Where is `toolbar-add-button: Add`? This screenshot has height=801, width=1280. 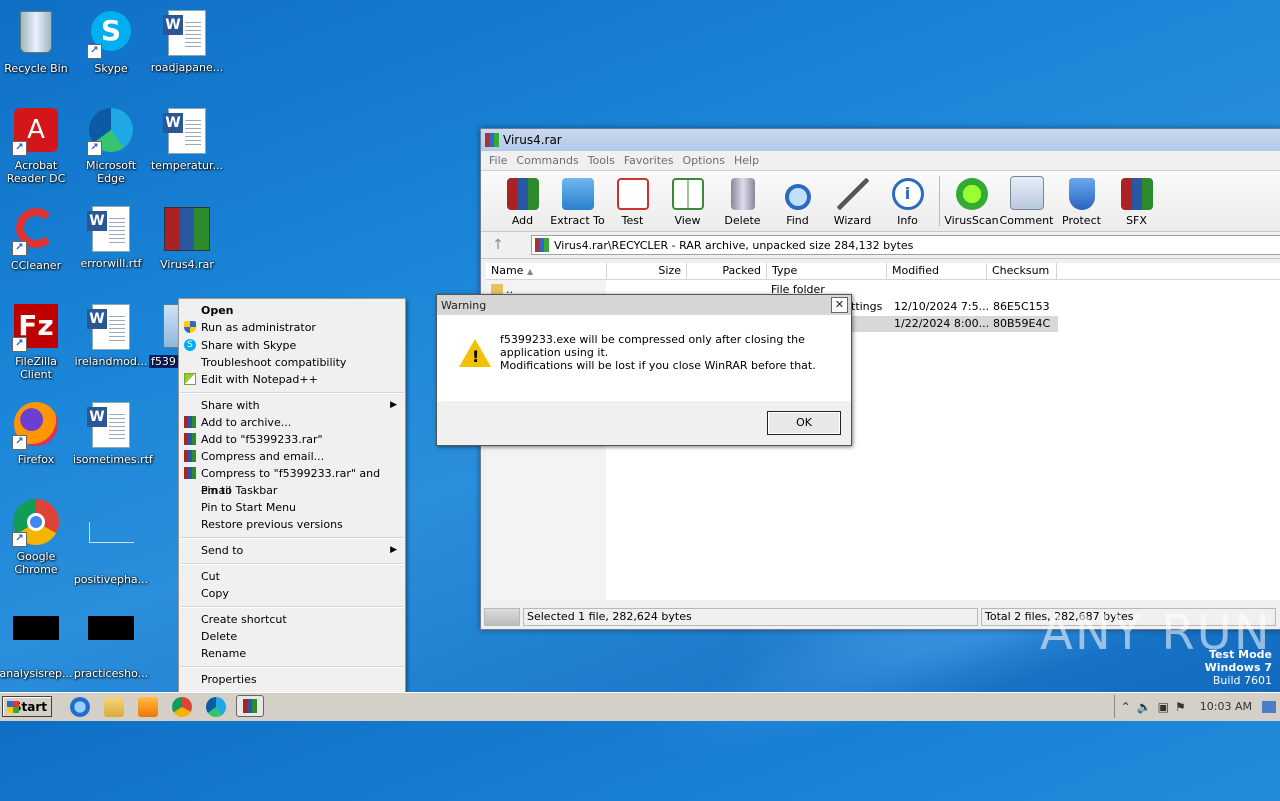
toolbar-add-button: Add is located at coordinates (522, 204).